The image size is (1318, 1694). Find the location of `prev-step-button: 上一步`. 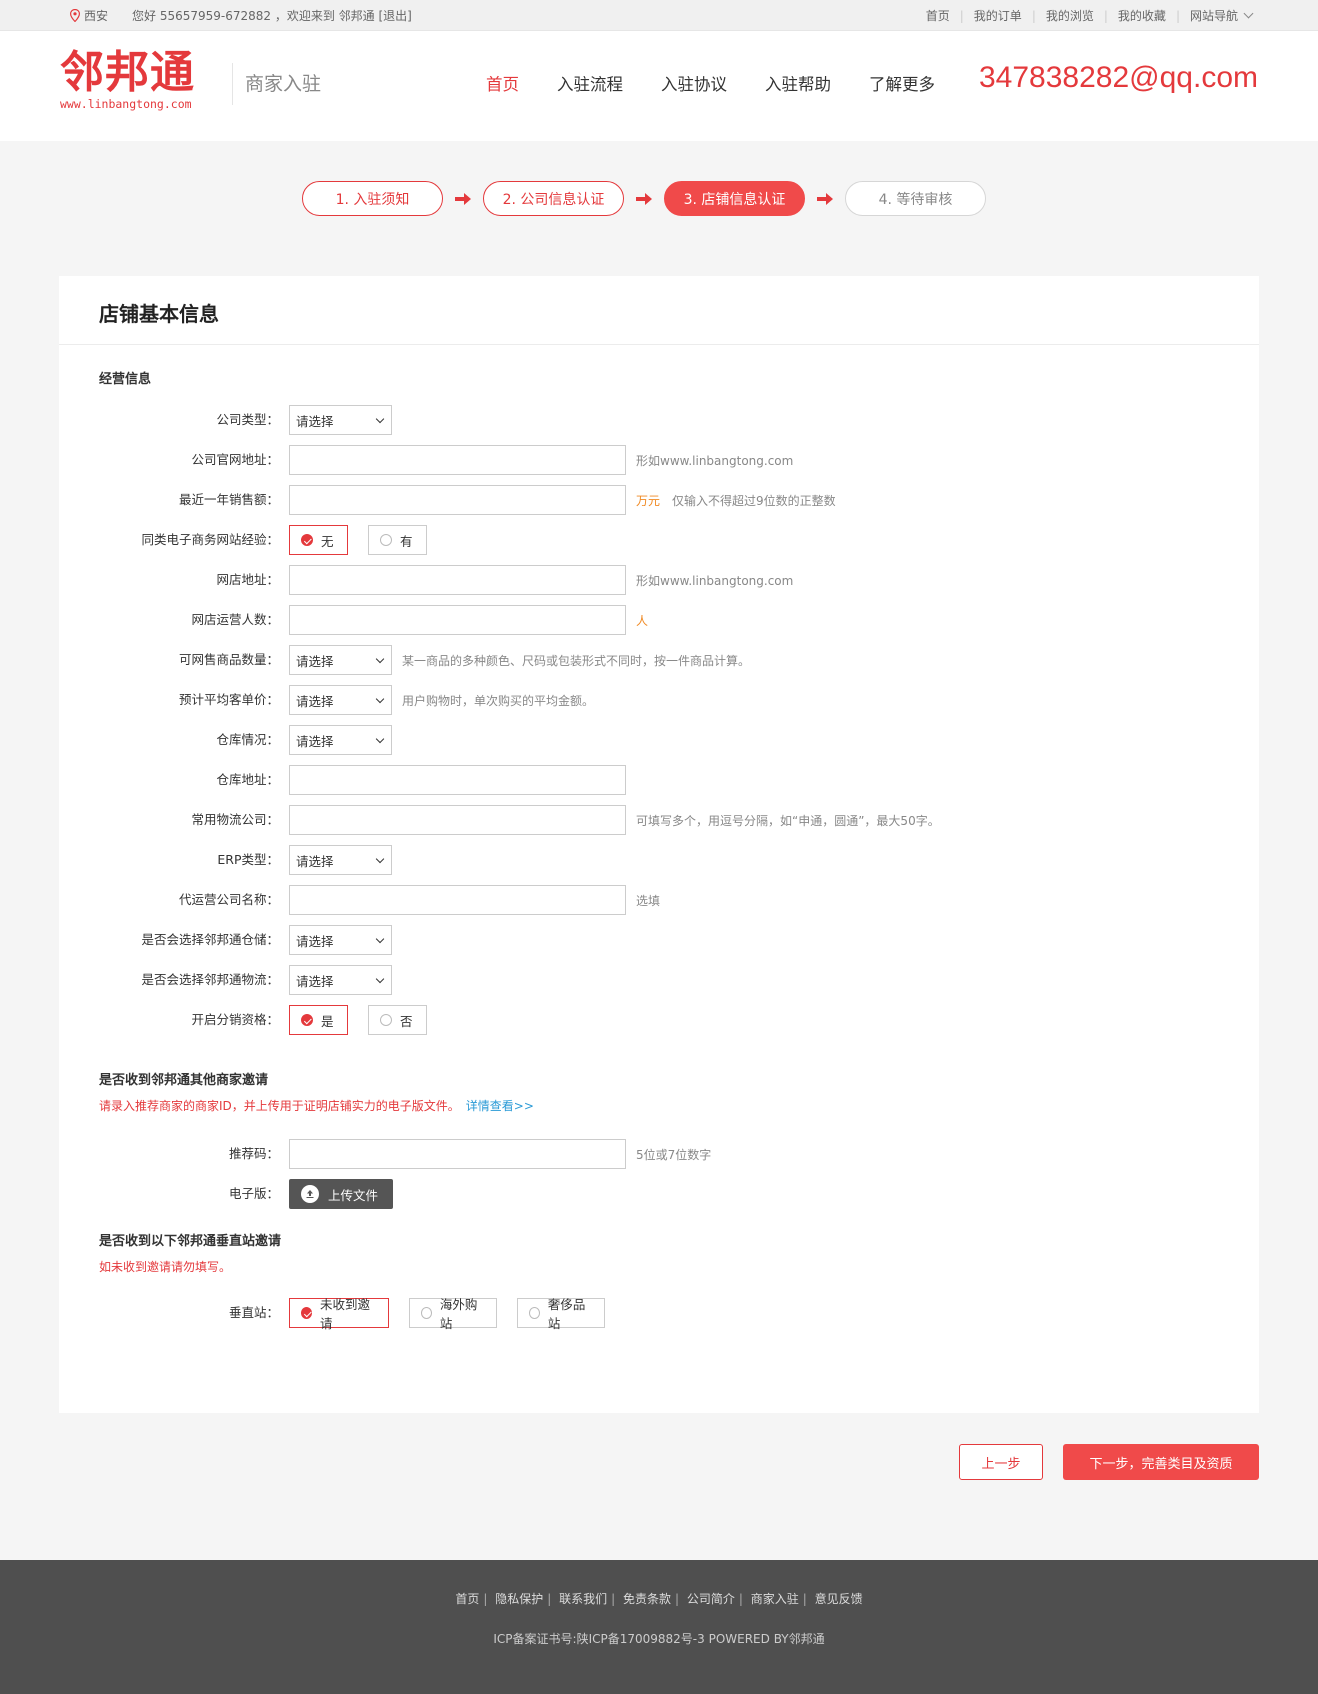

prev-step-button: 上一步 is located at coordinates (1001, 1462).